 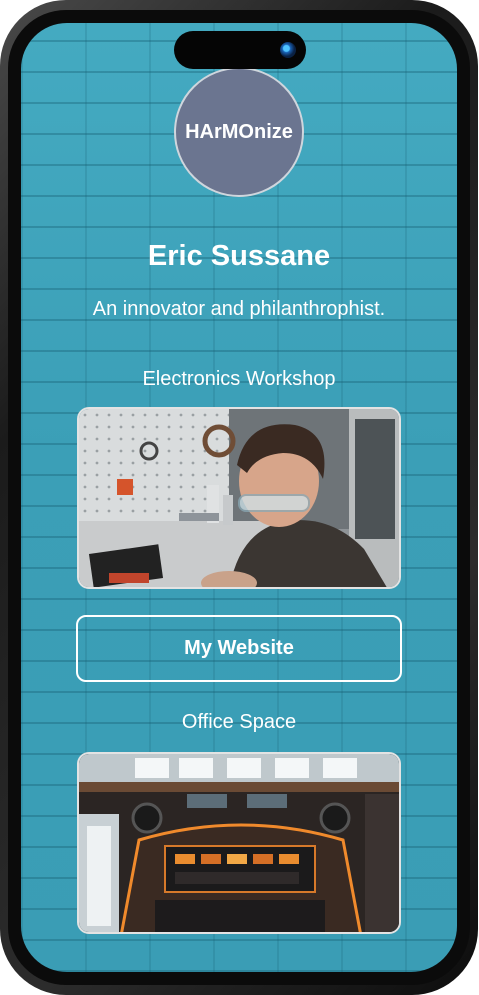 What do you see at coordinates (239, 256) in the screenshot?
I see `profile-name: Eric Sussane` at bounding box center [239, 256].